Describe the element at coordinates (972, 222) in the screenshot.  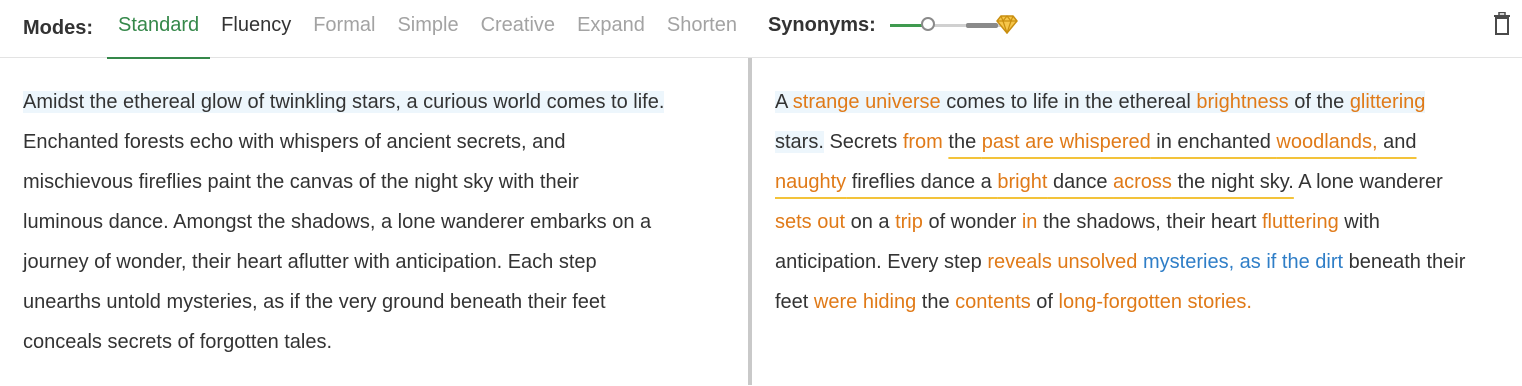
I see `output-segment: of wonder` at that location.